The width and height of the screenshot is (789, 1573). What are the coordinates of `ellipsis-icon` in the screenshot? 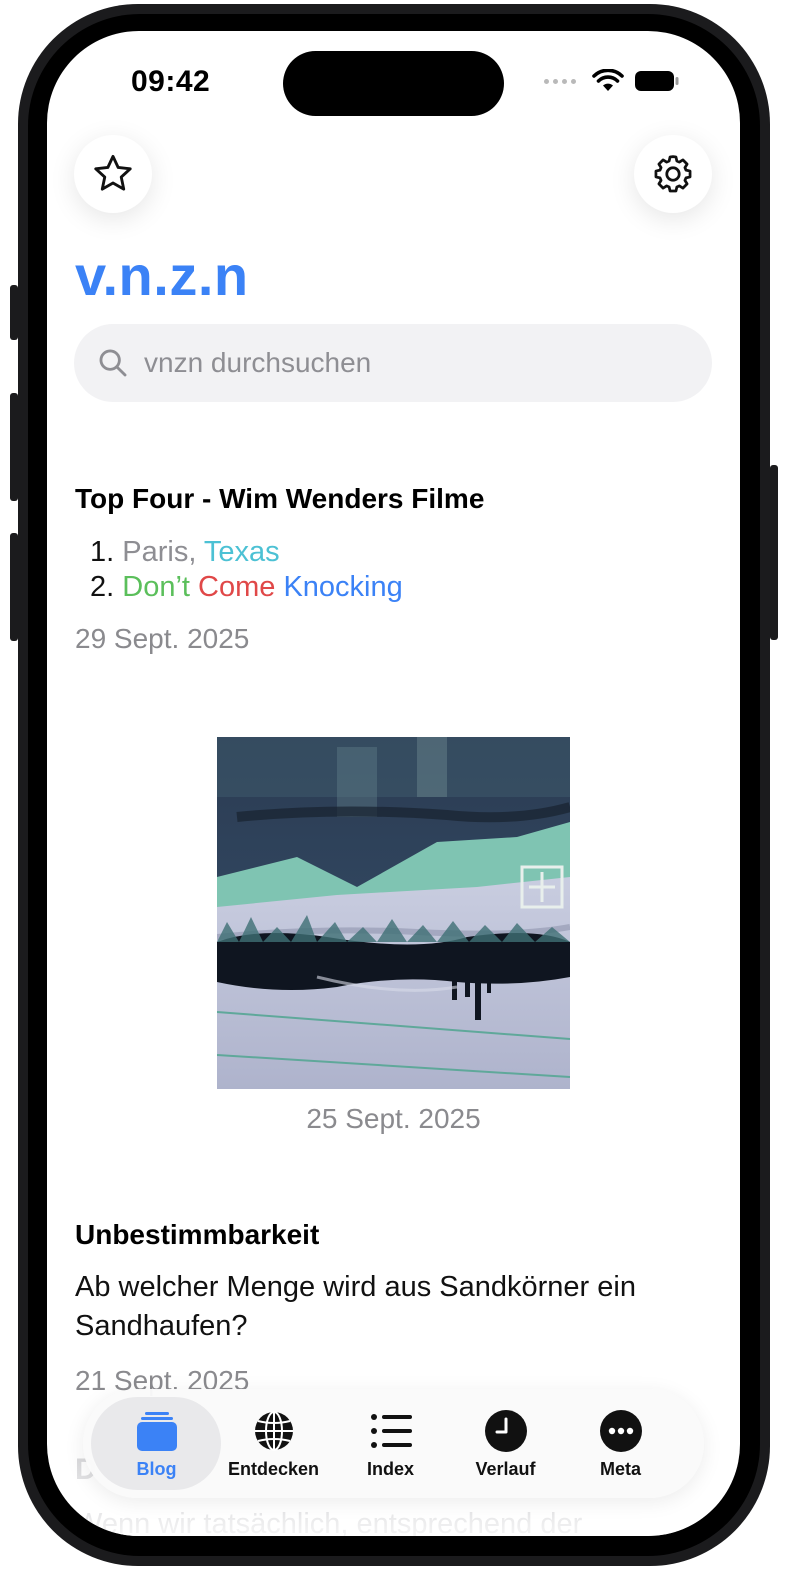 It's located at (620, 1431).